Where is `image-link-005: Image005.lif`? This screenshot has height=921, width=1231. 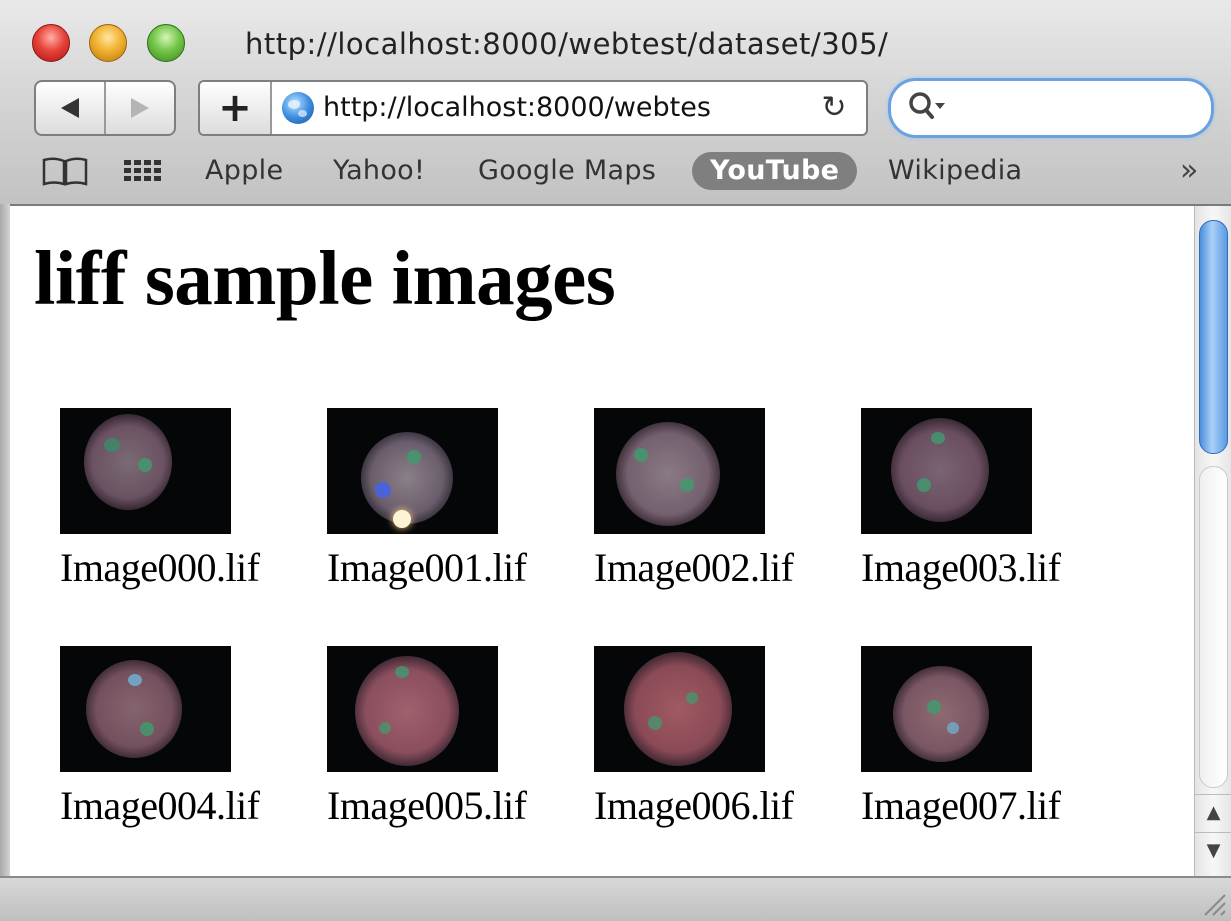
image-link-005: Image005.lif is located at coordinates (447, 737).